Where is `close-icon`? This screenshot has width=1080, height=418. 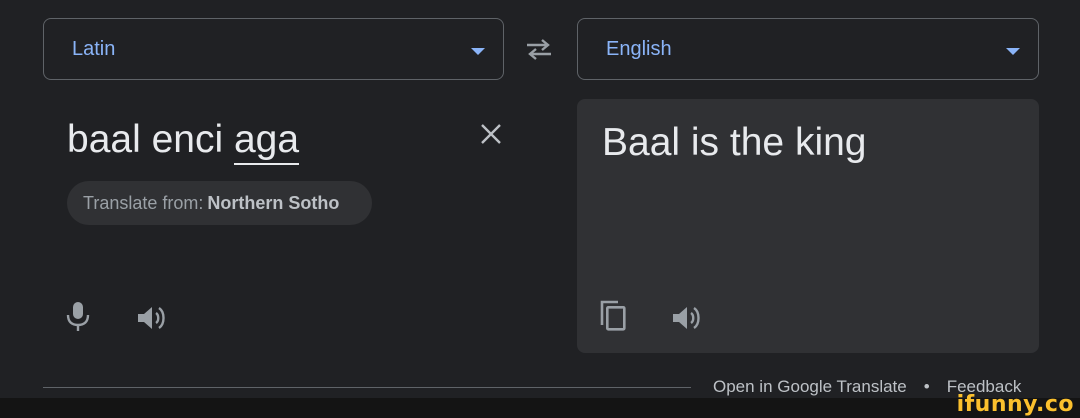 close-icon is located at coordinates (491, 134).